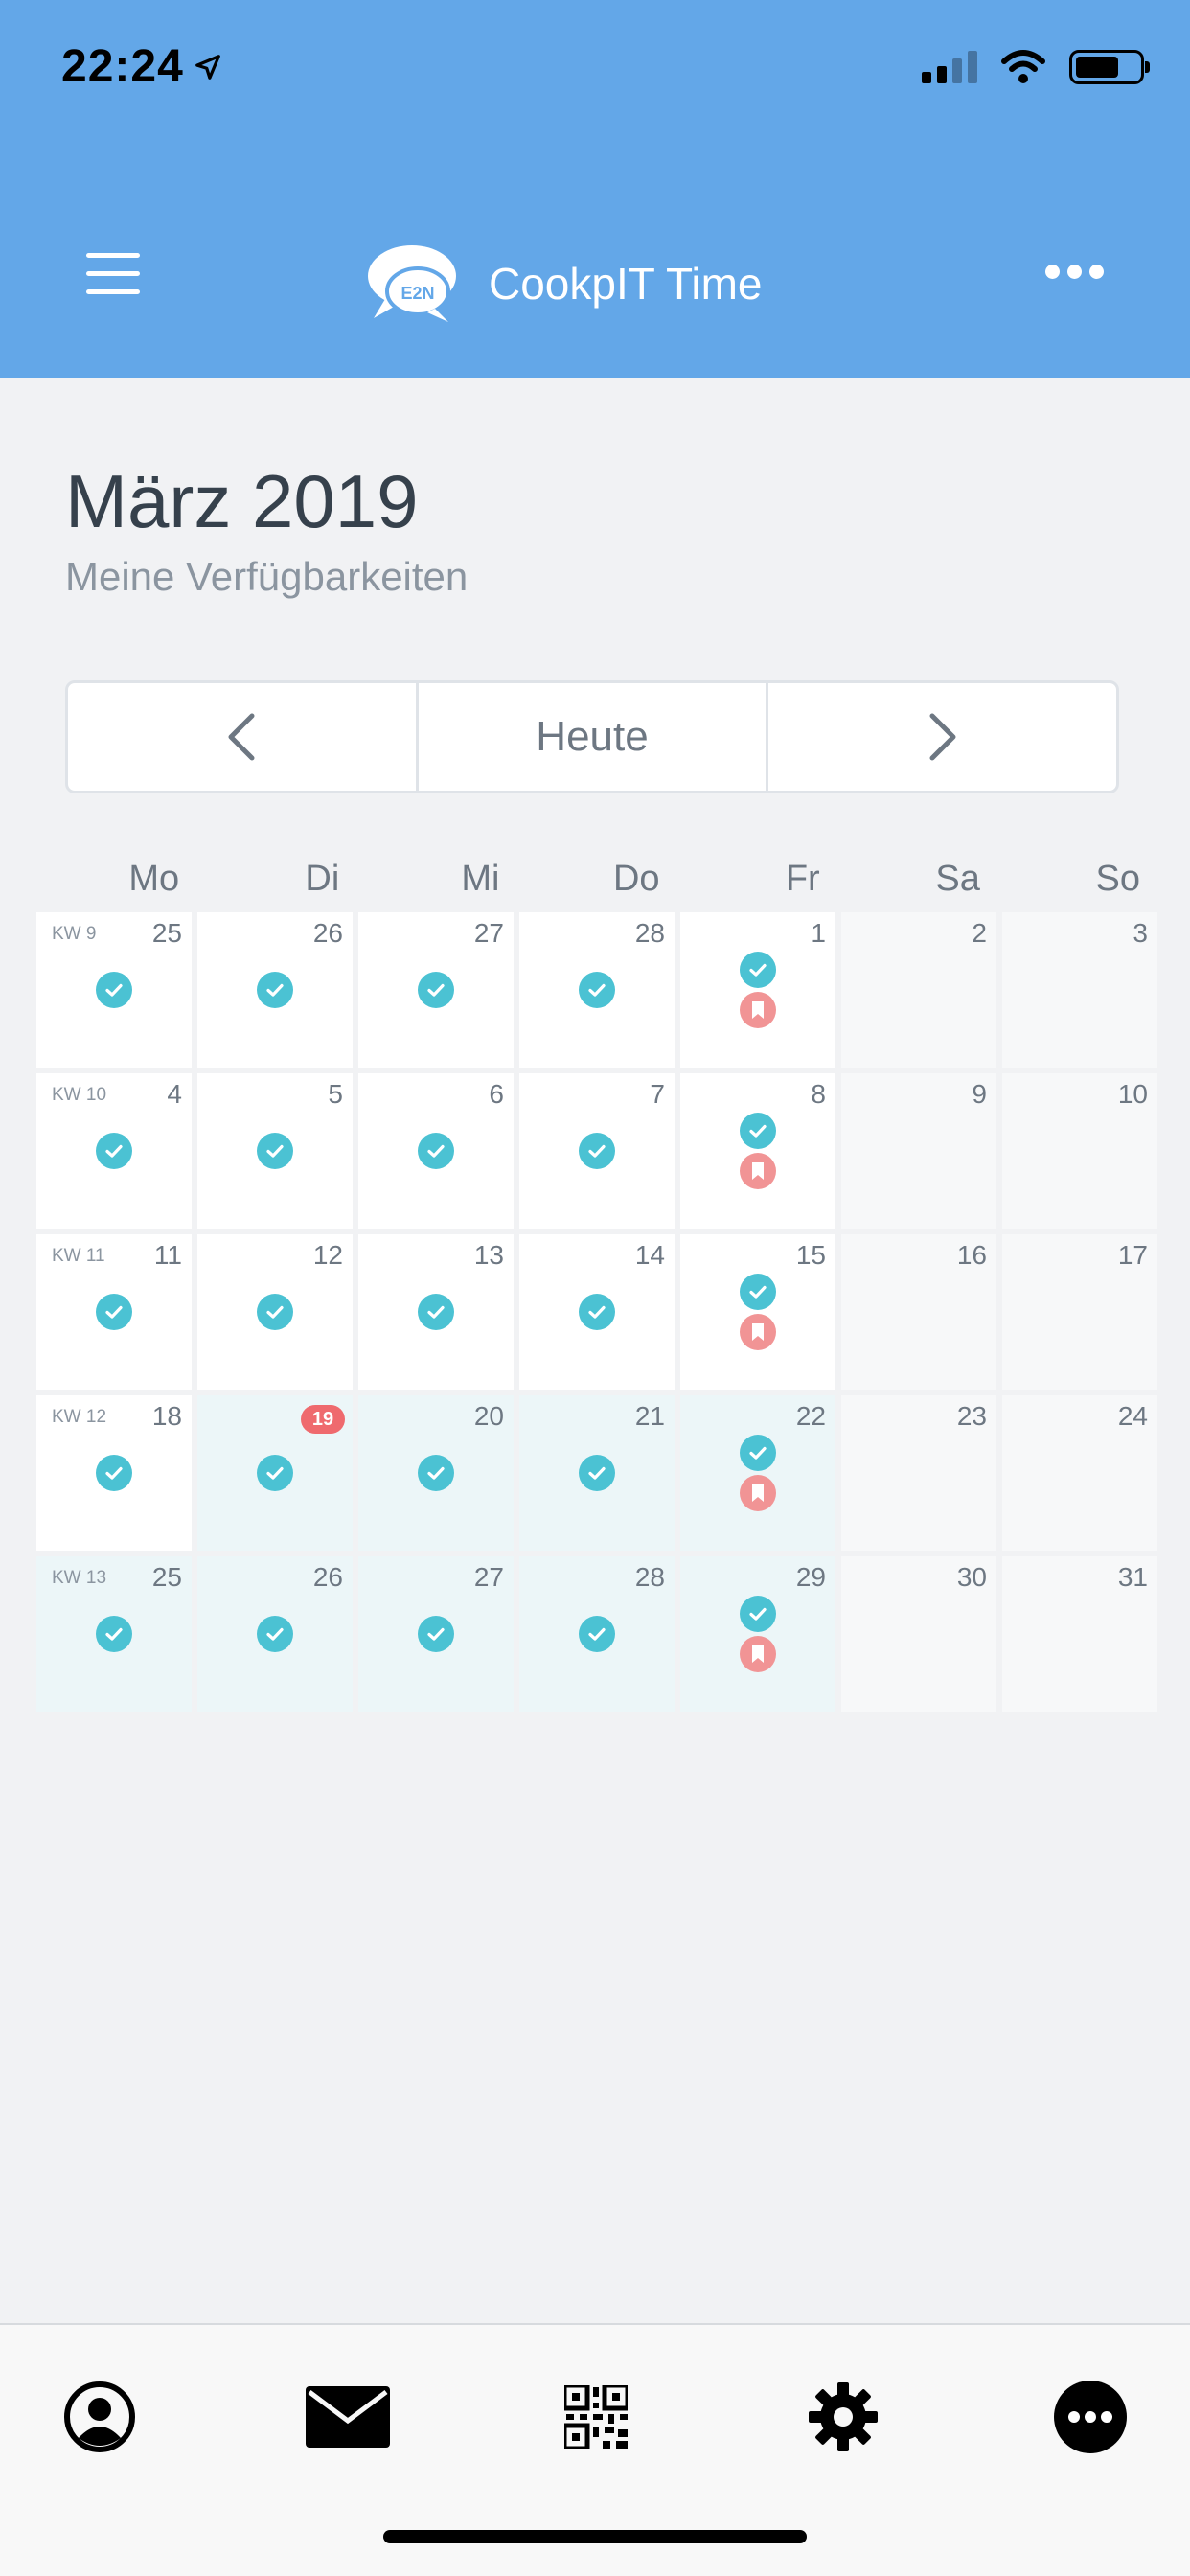 The height and width of the screenshot is (2576, 1190). What do you see at coordinates (843, 2417) in the screenshot?
I see `settings-tab` at bounding box center [843, 2417].